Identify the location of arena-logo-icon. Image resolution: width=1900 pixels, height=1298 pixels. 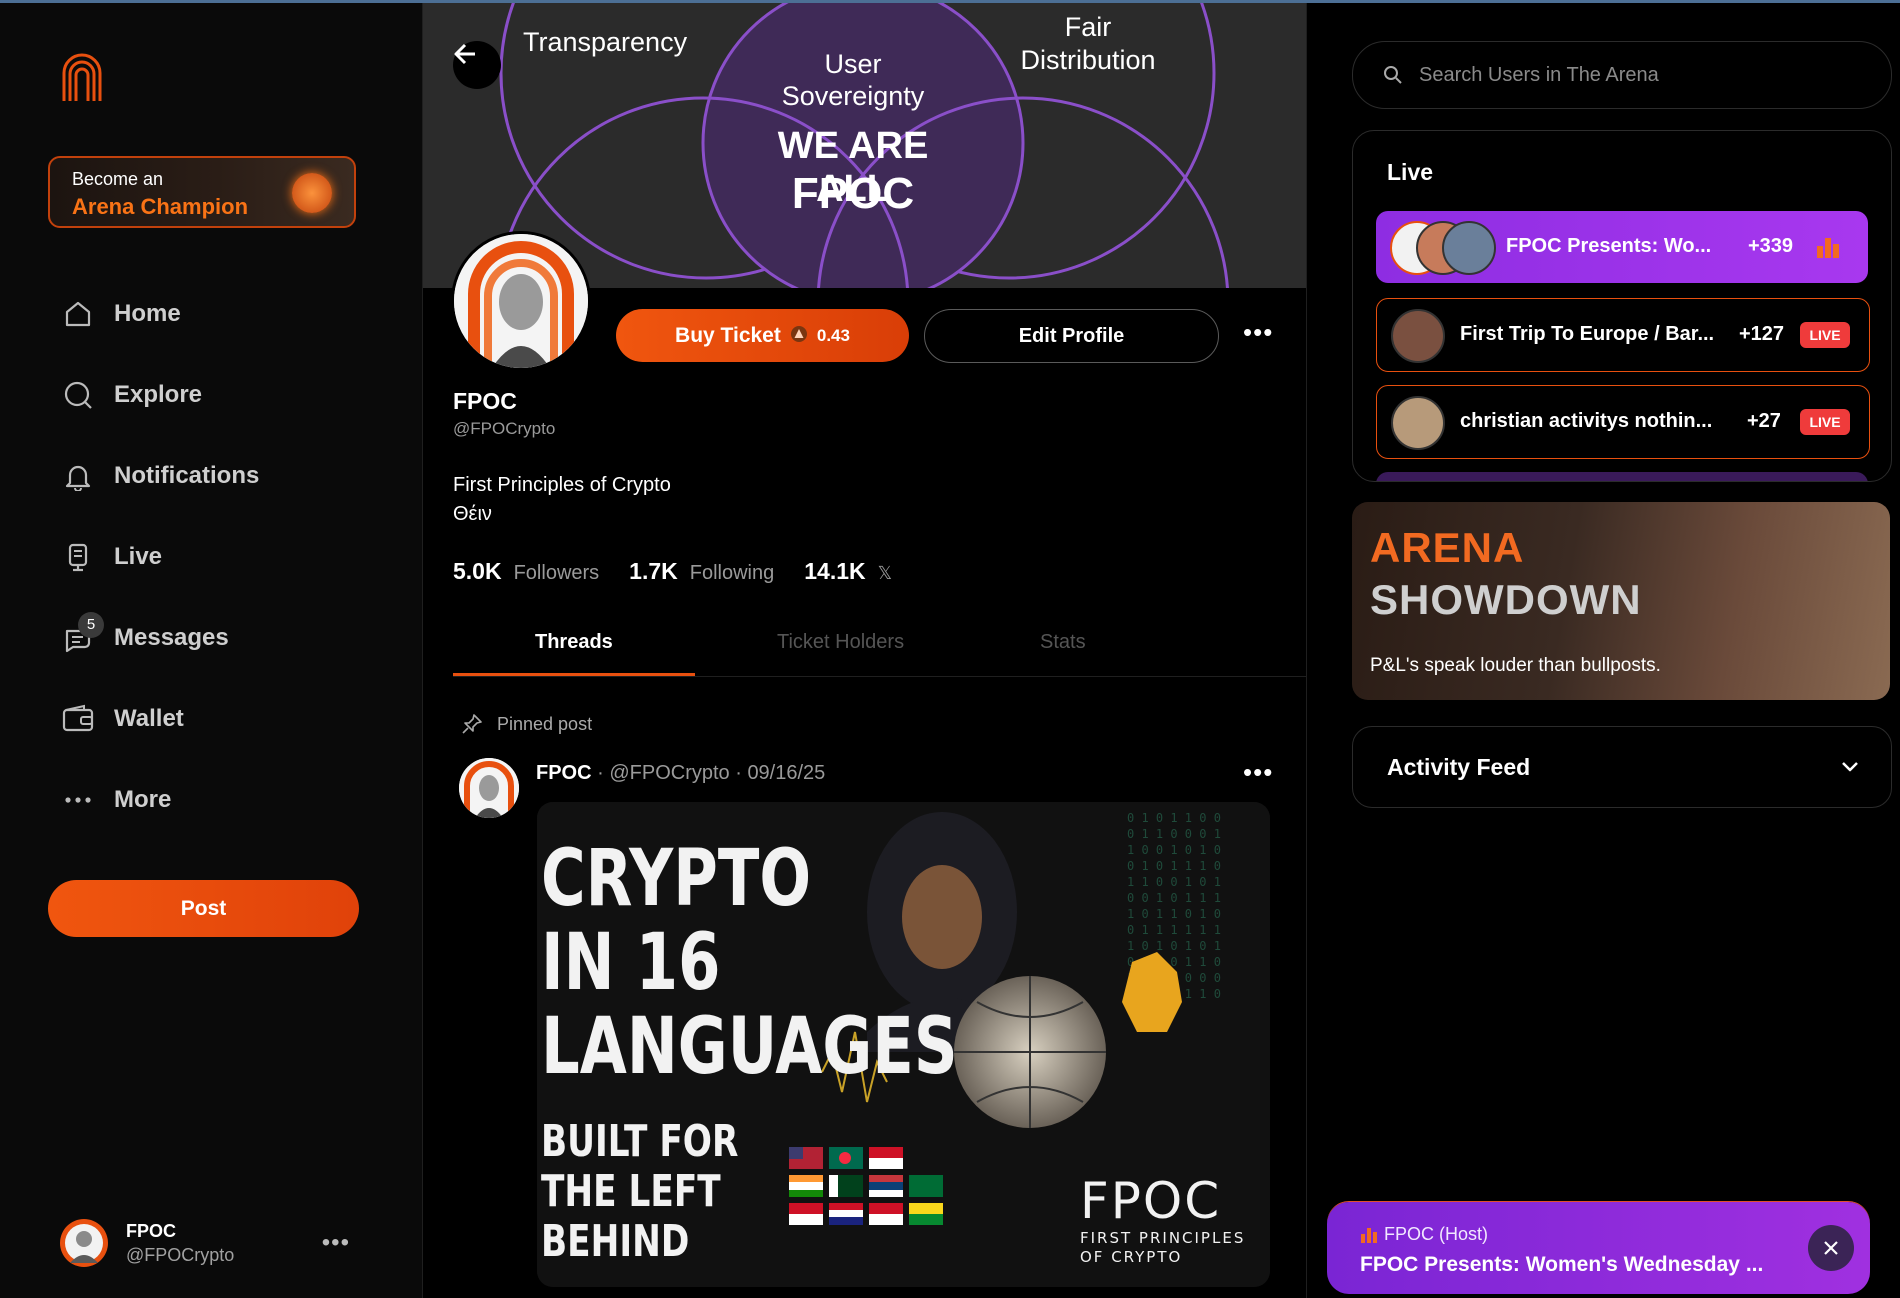
(82, 77).